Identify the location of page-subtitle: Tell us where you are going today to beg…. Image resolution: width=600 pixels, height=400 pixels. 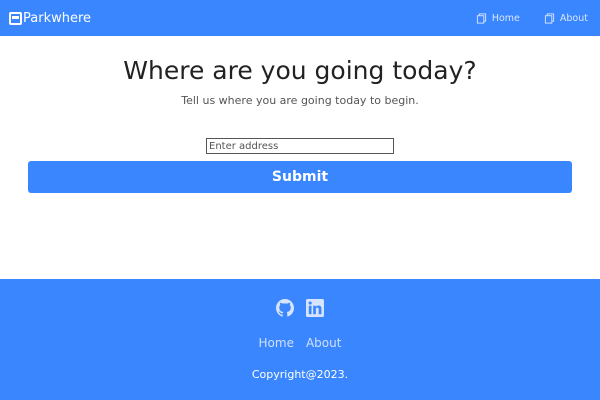
(300, 100).